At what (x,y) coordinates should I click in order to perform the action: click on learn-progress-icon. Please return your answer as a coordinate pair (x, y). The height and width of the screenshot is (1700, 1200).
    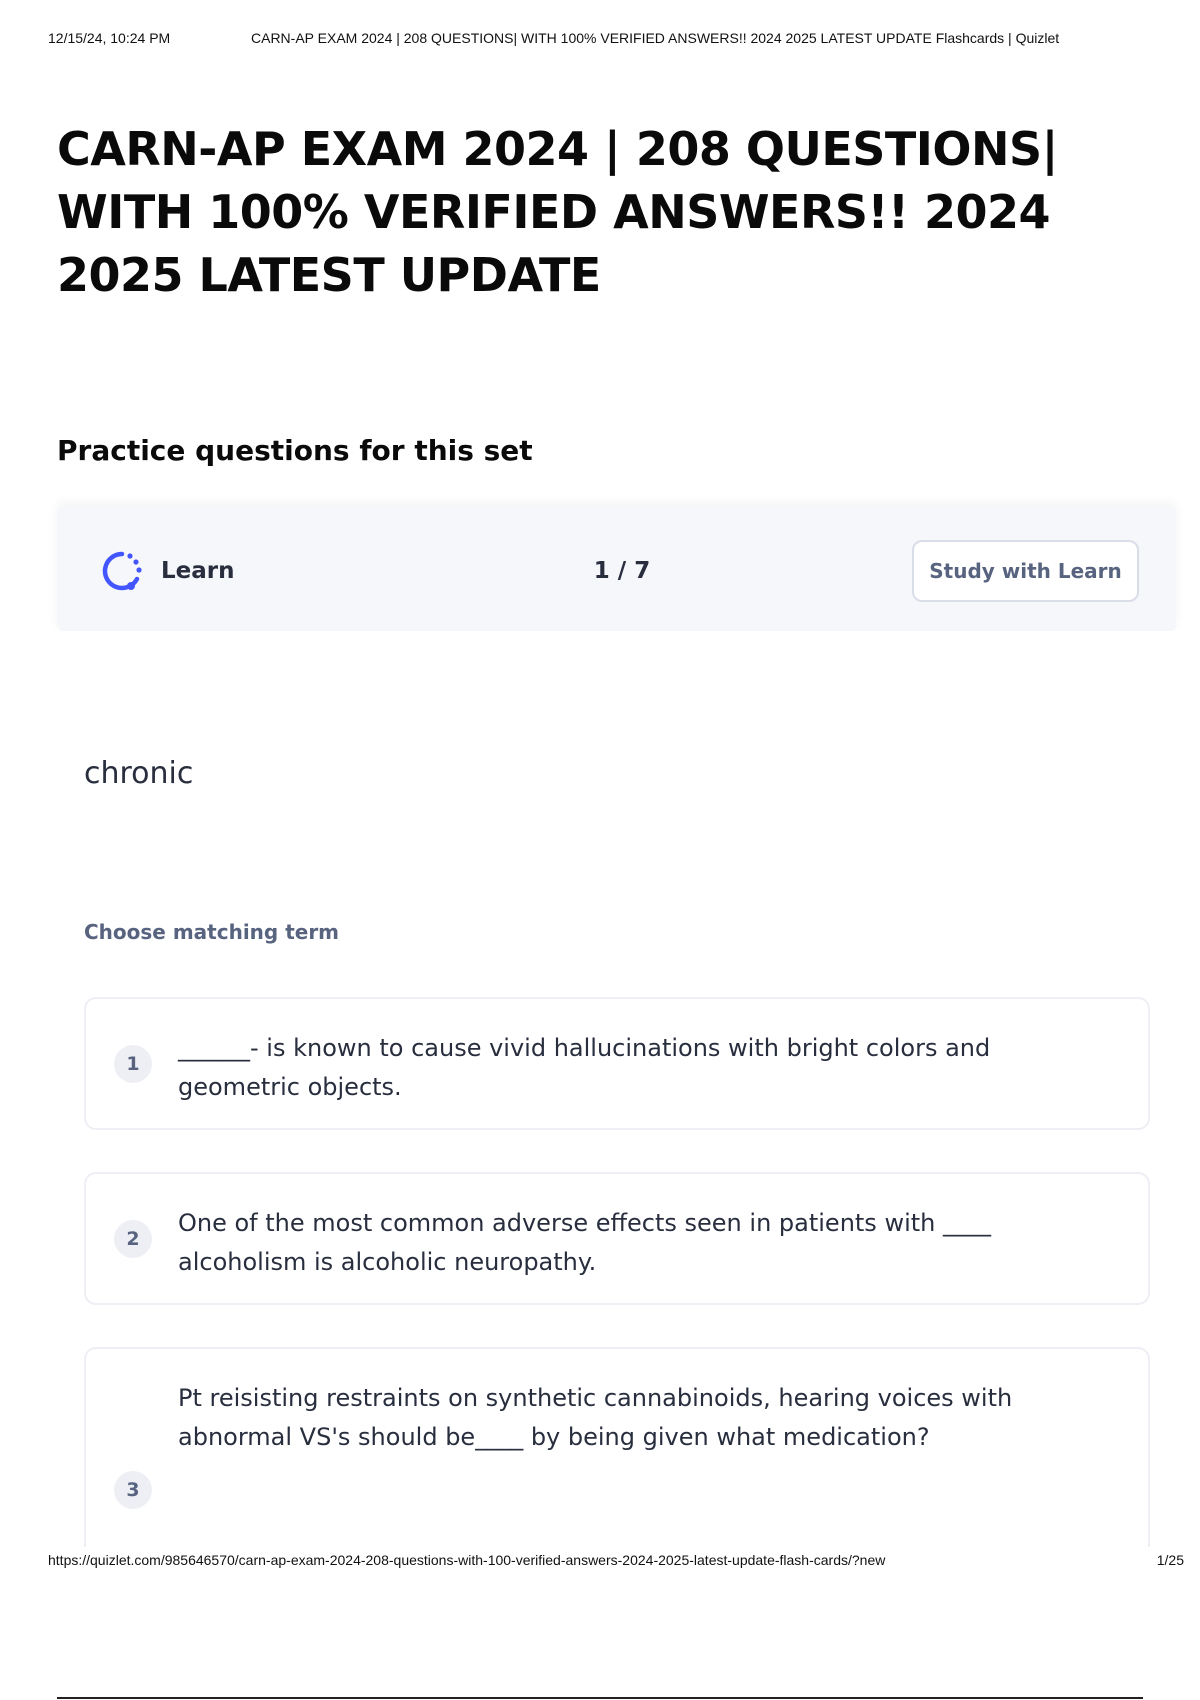
    Looking at the image, I should click on (122, 571).